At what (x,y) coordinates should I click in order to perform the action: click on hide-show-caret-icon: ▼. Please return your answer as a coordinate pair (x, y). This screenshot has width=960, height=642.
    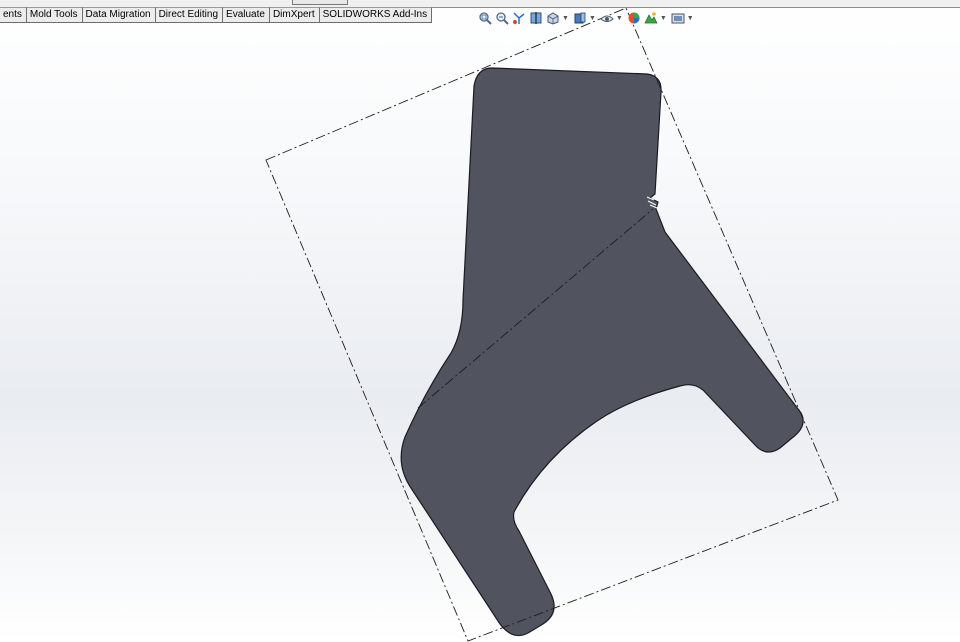
    Looking at the image, I should click on (619, 18).